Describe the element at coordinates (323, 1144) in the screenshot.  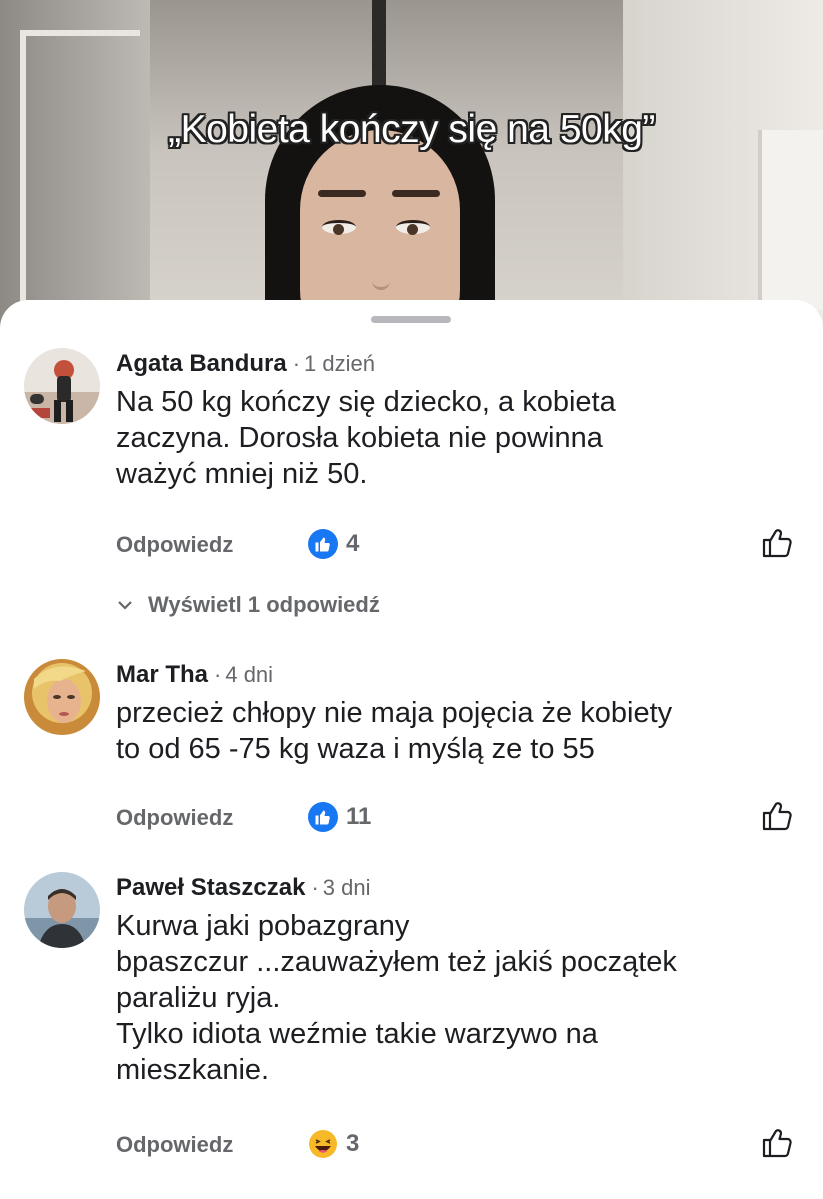
I see `haha-reaction-icon` at that location.